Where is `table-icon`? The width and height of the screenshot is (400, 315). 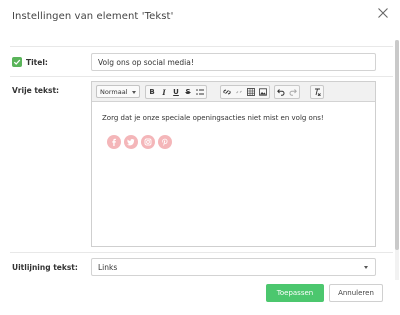
table-icon is located at coordinates (251, 92).